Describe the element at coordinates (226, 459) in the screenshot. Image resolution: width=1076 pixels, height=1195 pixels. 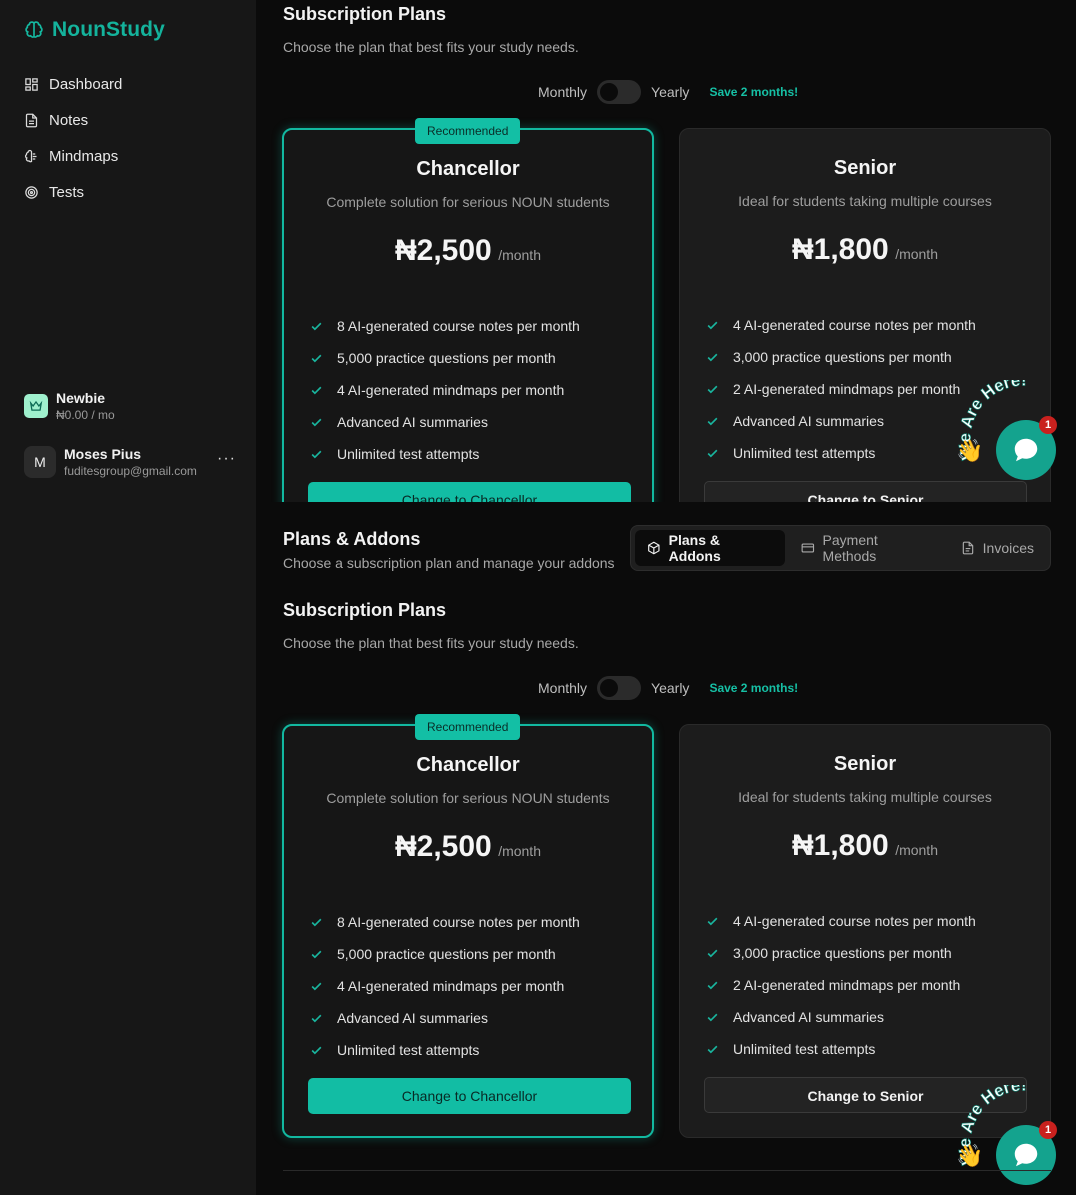
I see `more-options-button: ···` at that location.